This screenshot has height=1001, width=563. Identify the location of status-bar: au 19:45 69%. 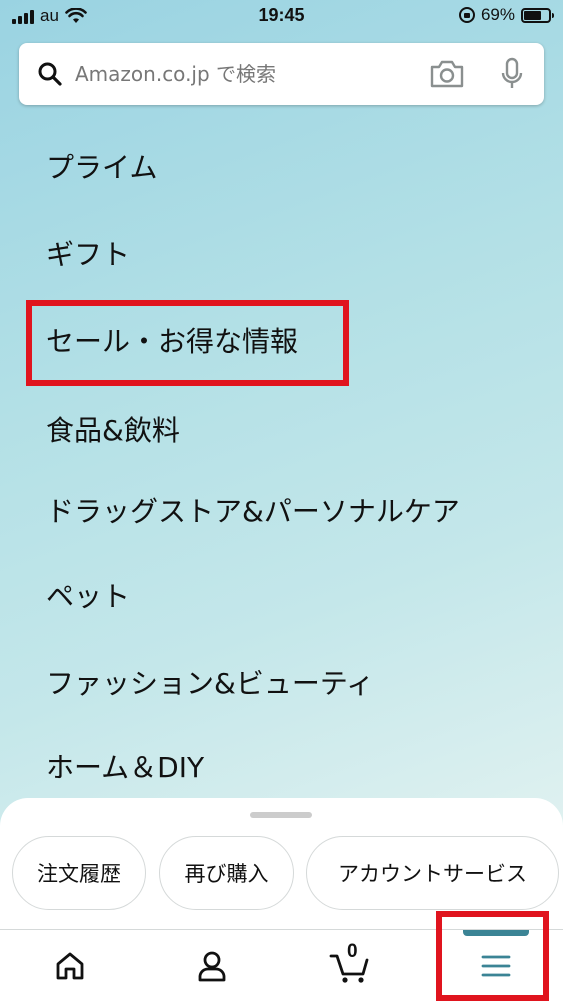
(281, 17).